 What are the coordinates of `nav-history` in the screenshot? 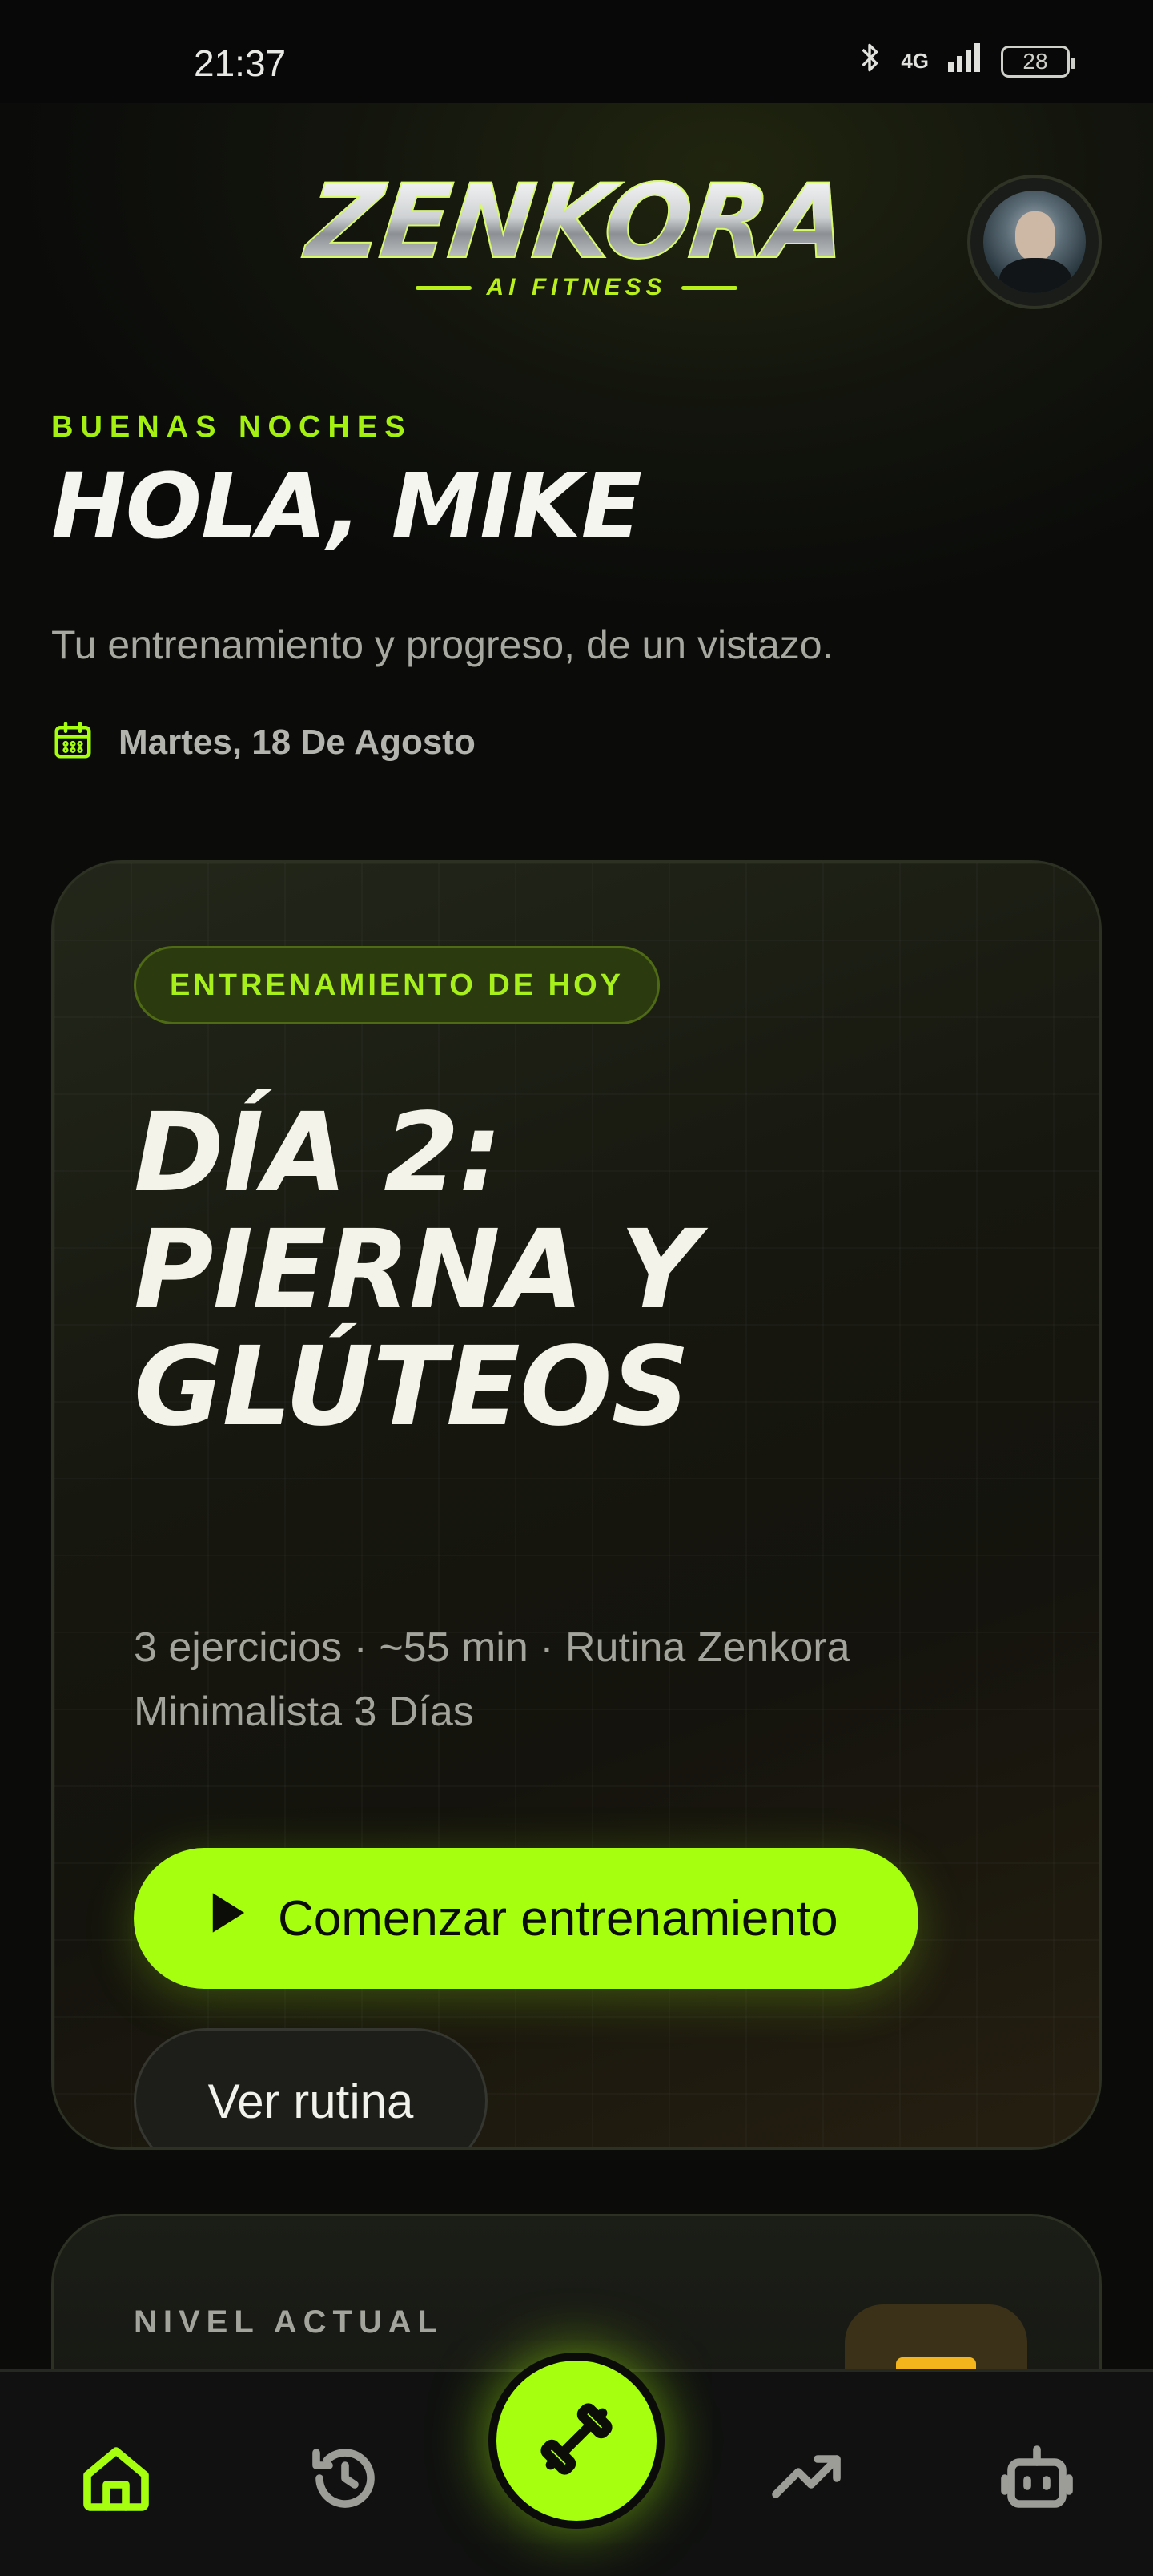 It's located at (345, 2480).